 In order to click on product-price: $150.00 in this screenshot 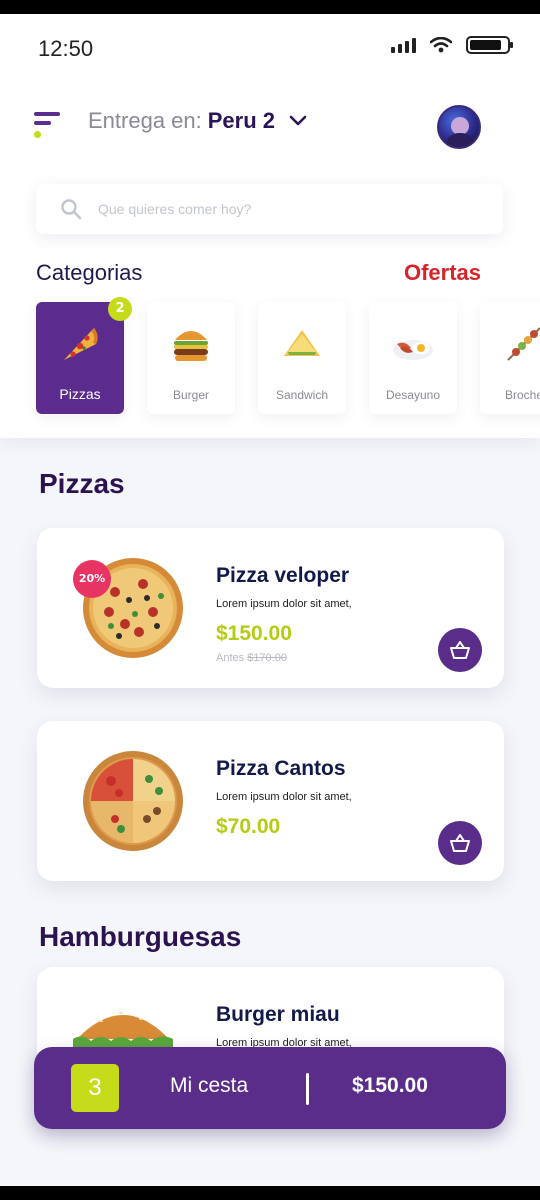, I will do `click(254, 633)`.